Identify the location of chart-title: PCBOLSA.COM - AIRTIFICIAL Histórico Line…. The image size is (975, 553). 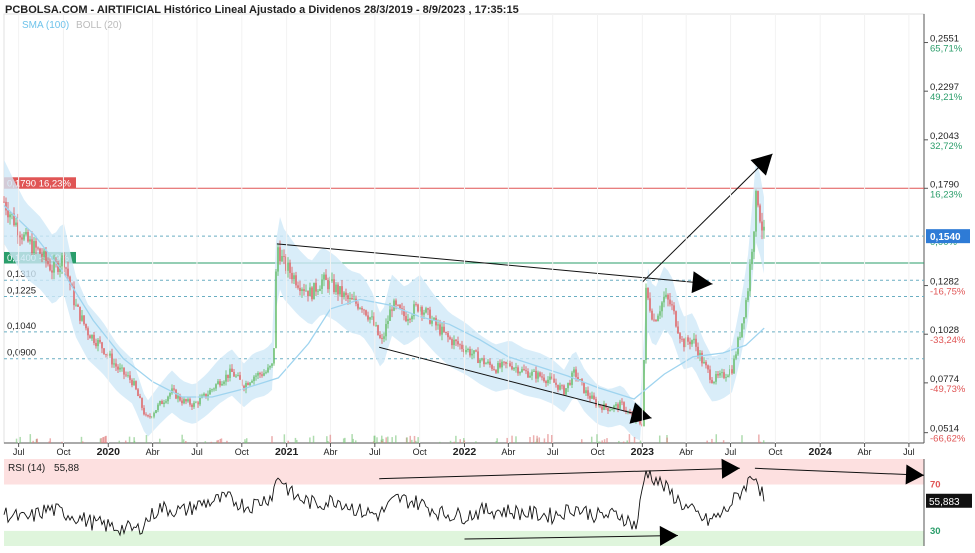
(262, 10).